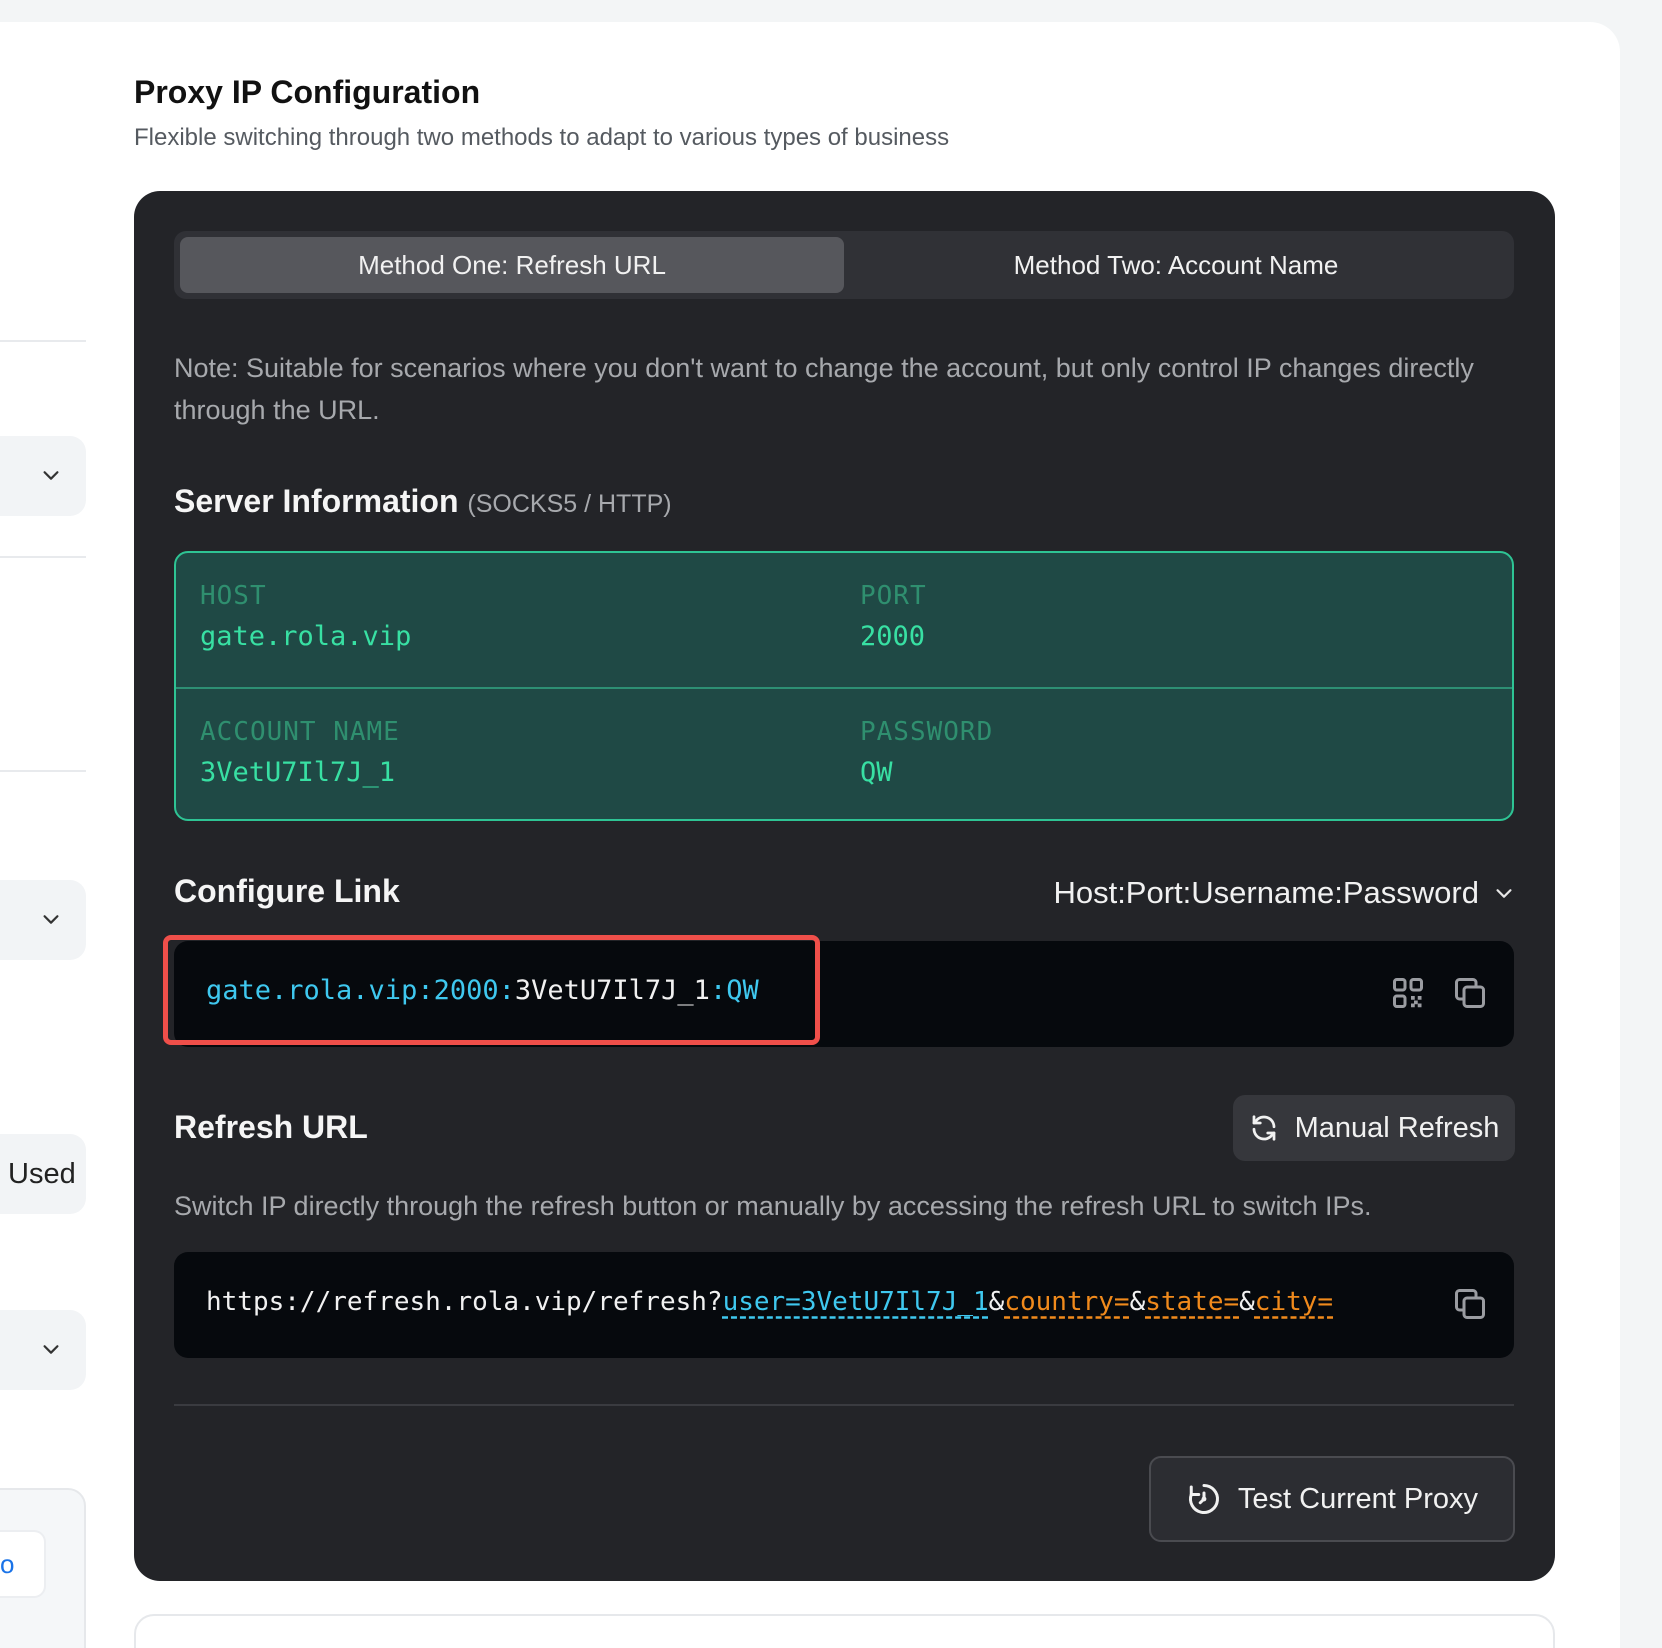 This screenshot has width=1662, height=1648. I want to click on account-cell: ACCOUNT NAME 3VetU7Il7J_1, so click(300, 752).